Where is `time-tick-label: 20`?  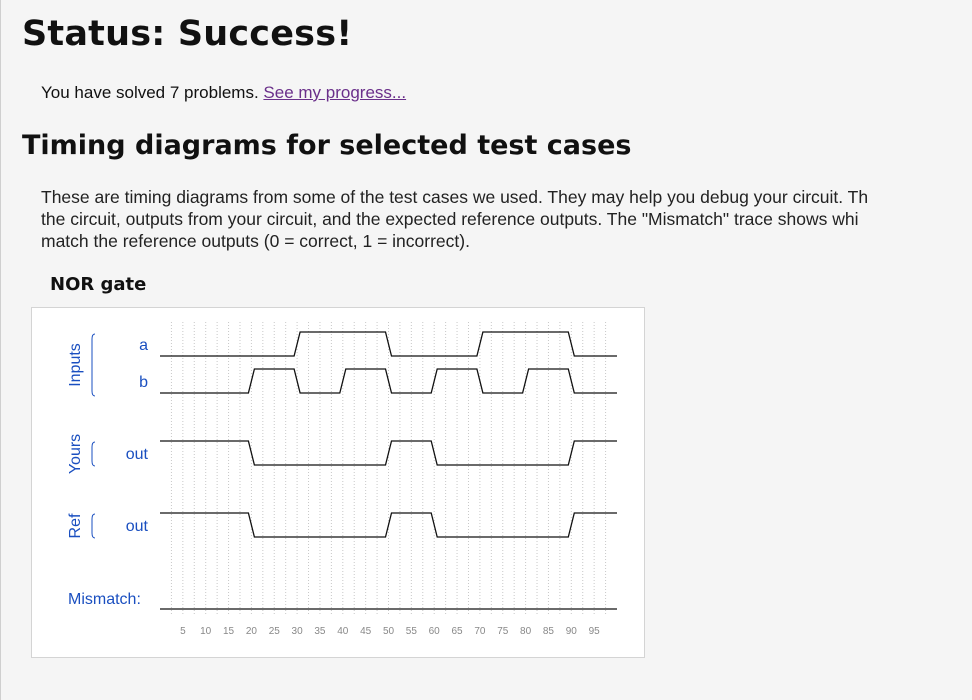 time-tick-label: 20 is located at coordinates (252, 631).